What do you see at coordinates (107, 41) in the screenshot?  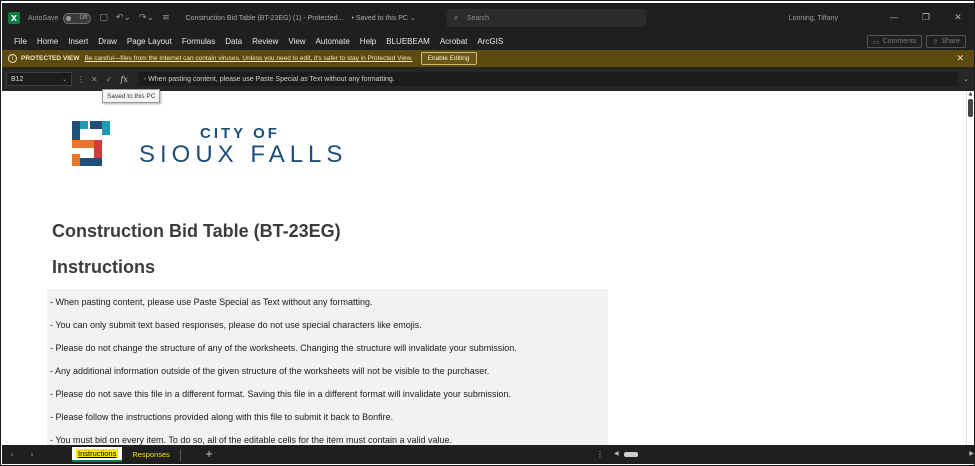 I see `menu-draw: Draw` at bounding box center [107, 41].